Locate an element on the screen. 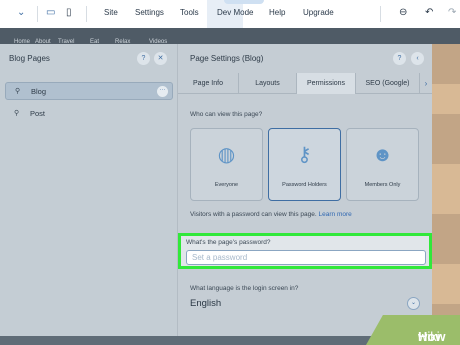  redo-icon: ↷ is located at coordinates (452, 13).